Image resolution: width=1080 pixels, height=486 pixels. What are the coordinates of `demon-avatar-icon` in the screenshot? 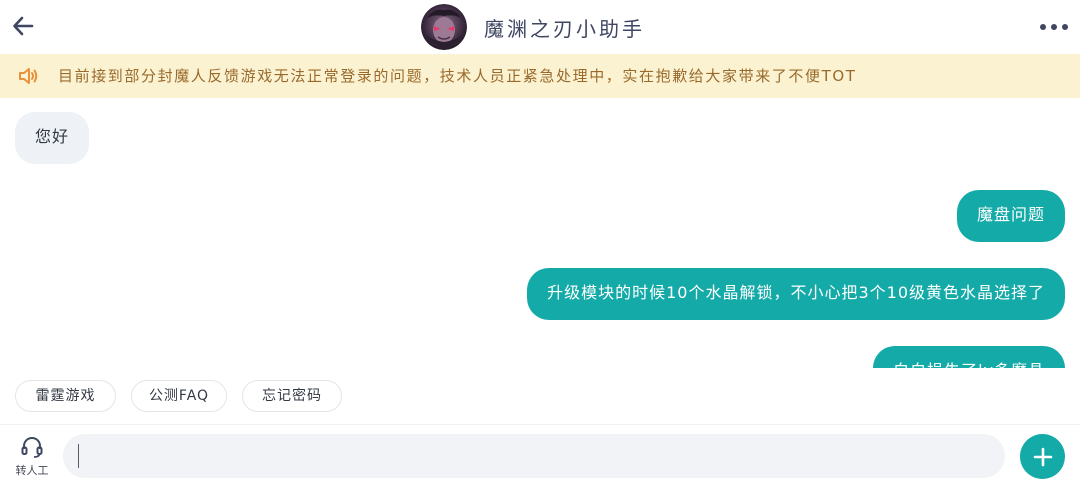 It's located at (444, 27).